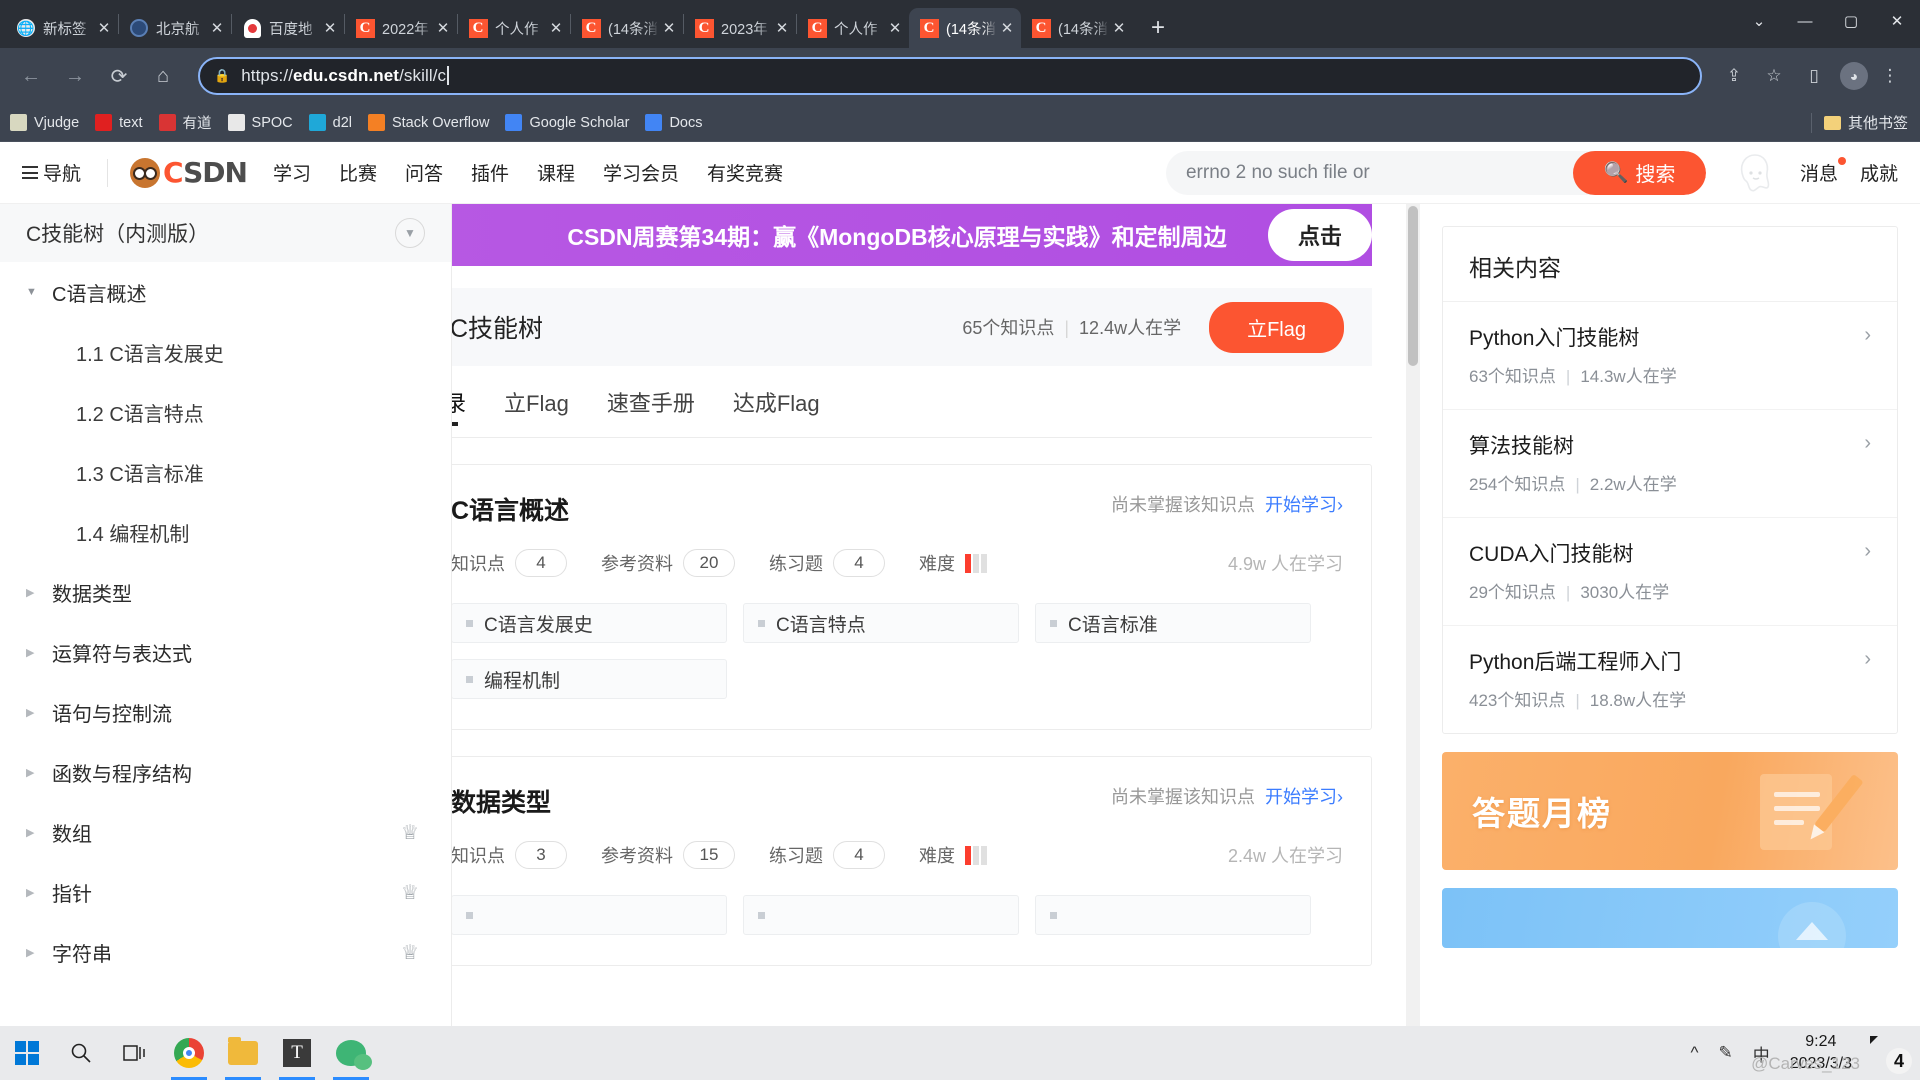 The image size is (1920, 1080). What do you see at coordinates (119, 76) in the screenshot?
I see `reload-icon: ⟳` at bounding box center [119, 76].